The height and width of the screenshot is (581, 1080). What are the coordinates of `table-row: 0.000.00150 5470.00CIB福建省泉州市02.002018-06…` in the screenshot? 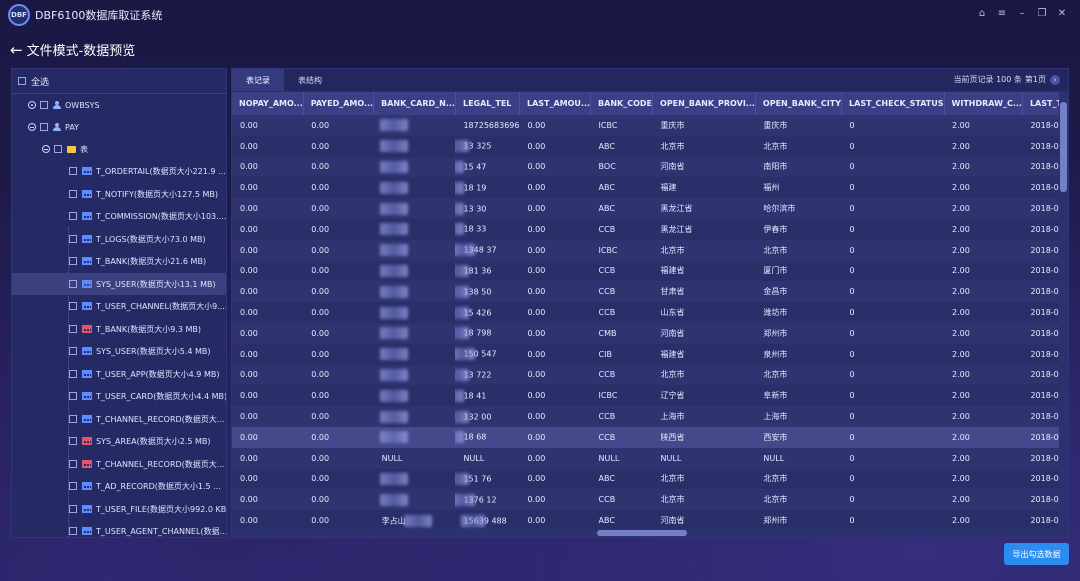 It's located at (650, 354).